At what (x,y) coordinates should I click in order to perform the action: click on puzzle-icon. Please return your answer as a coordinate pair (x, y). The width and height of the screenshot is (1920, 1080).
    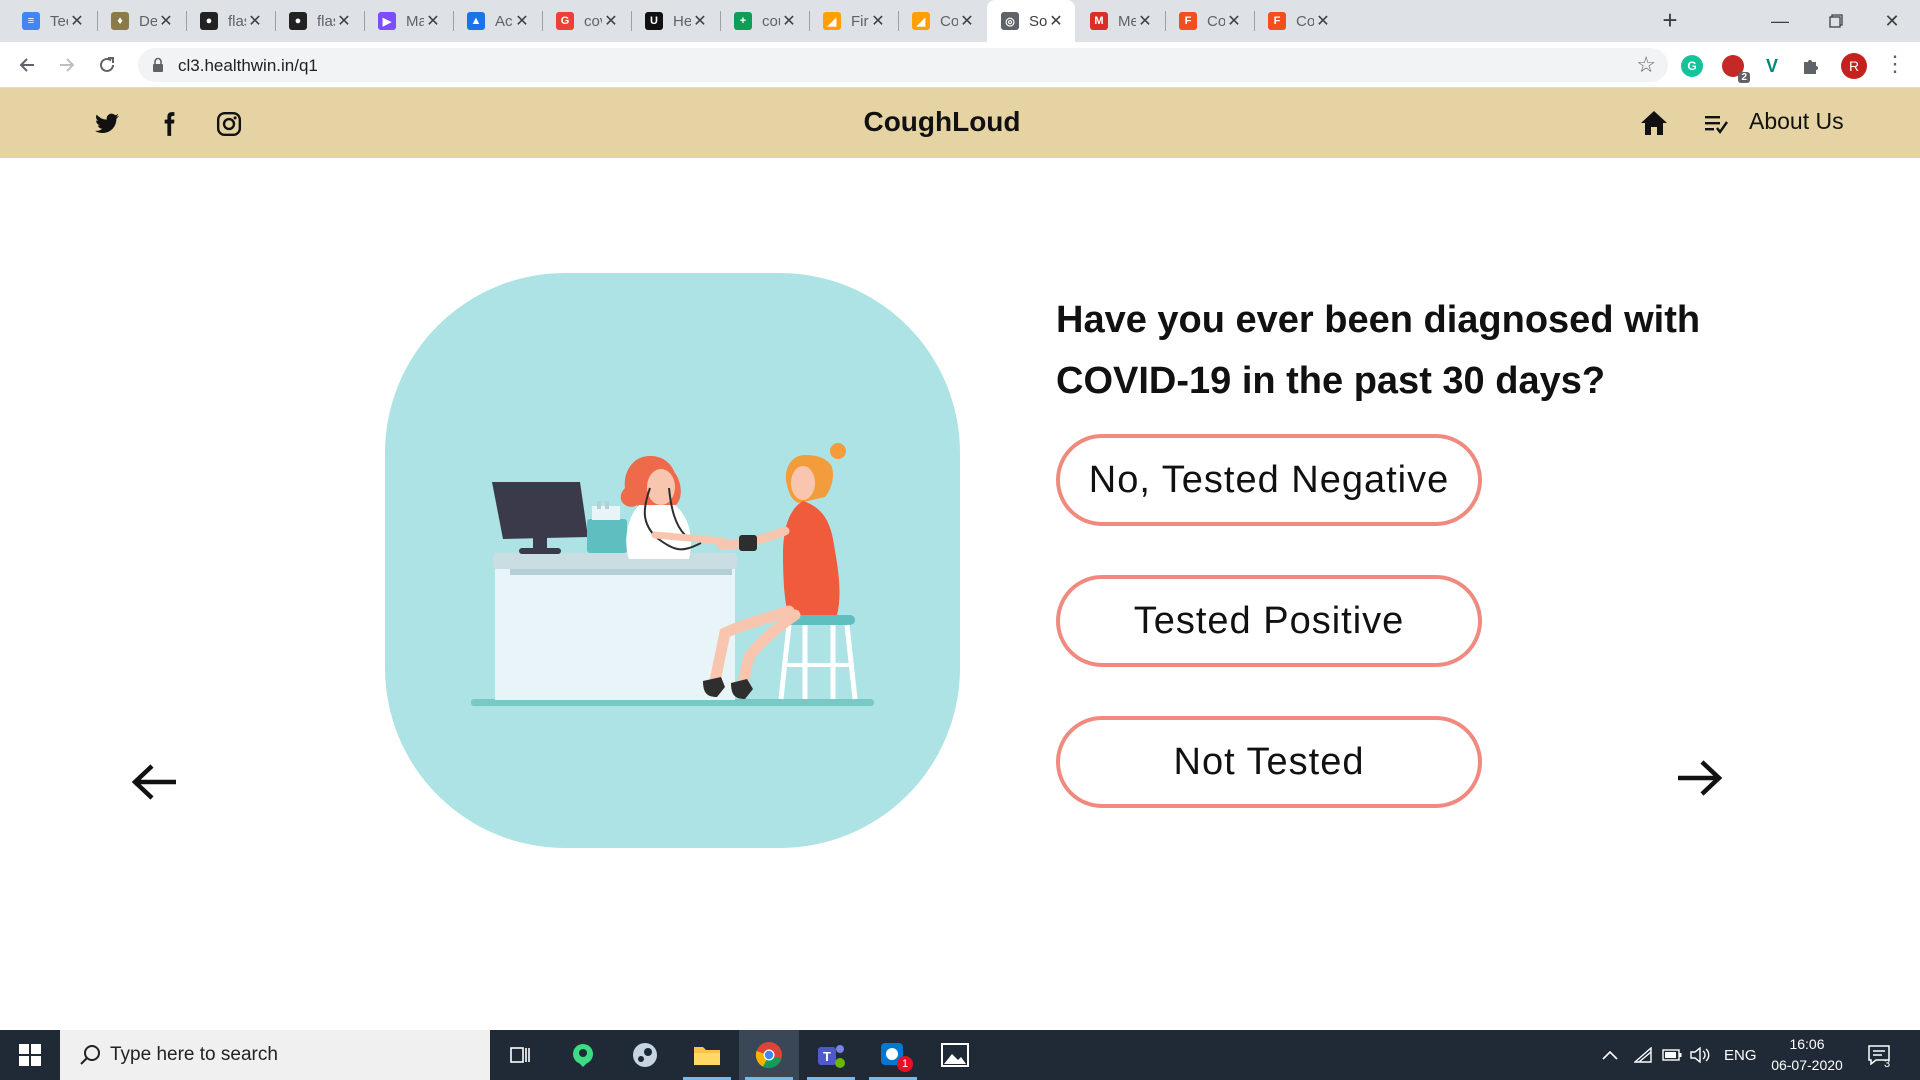
    Looking at the image, I should click on (1811, 67).